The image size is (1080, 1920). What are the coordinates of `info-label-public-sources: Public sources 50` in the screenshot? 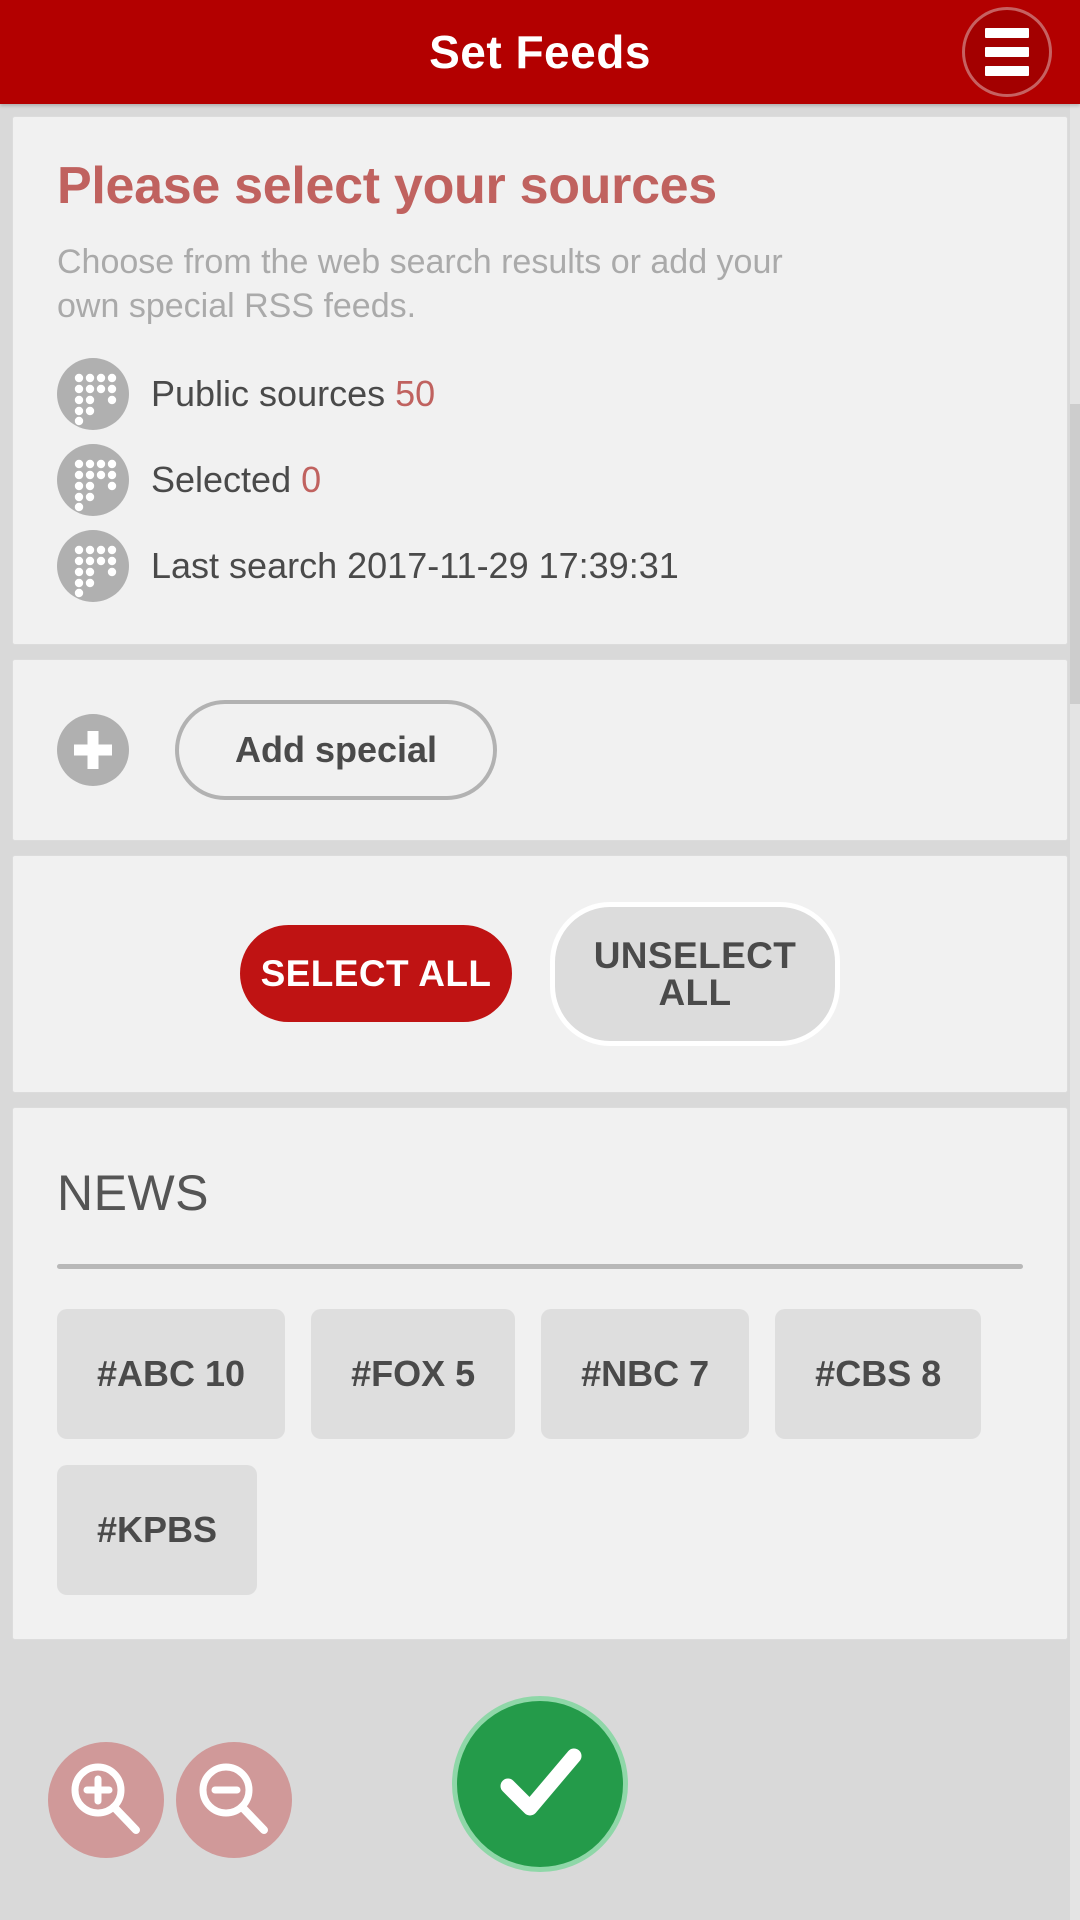 It's located at (293, 394).